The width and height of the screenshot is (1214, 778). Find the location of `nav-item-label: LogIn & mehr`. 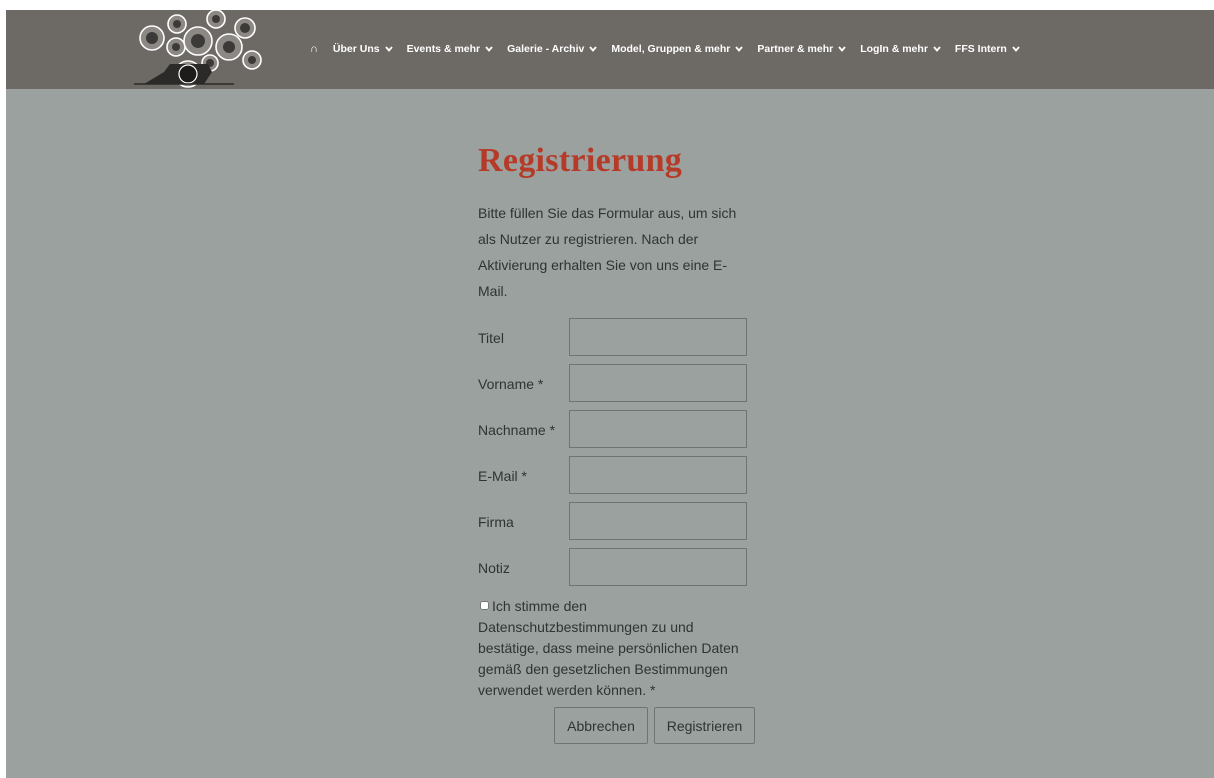

nav-item-label: LogIn & mehr is located at coordinates (894, 48).